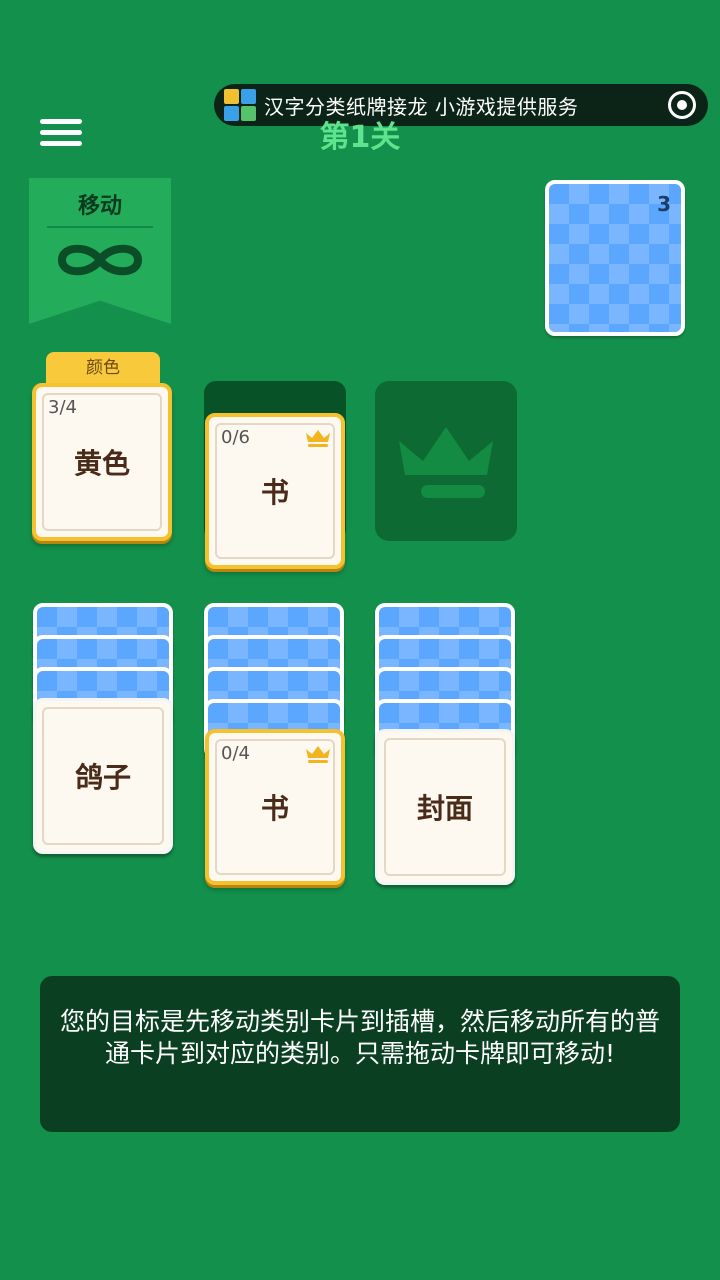 This screenshot has width=720, height=1280. Describe the element at coordinates (235, 437) in the screenshot. I see `card-count: 0/6` at that location.